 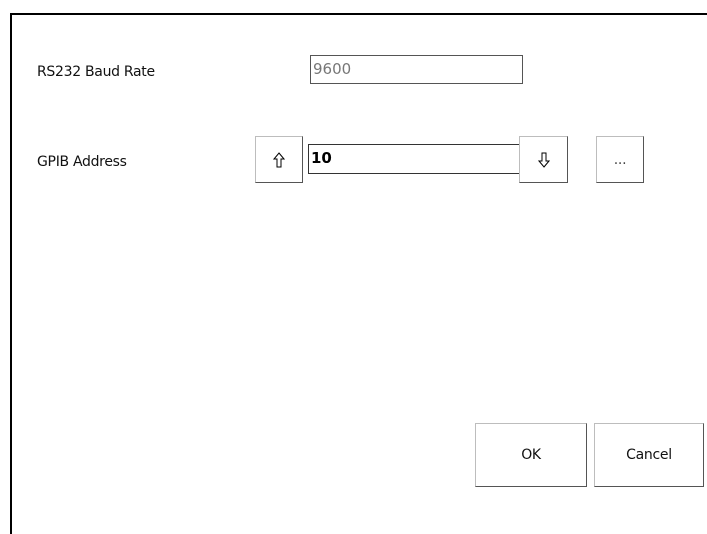 What do you see at coordinates (416, 69) in the screenshot?
I see `baud-rate-field: 9600` at bounding box center [416, 69].